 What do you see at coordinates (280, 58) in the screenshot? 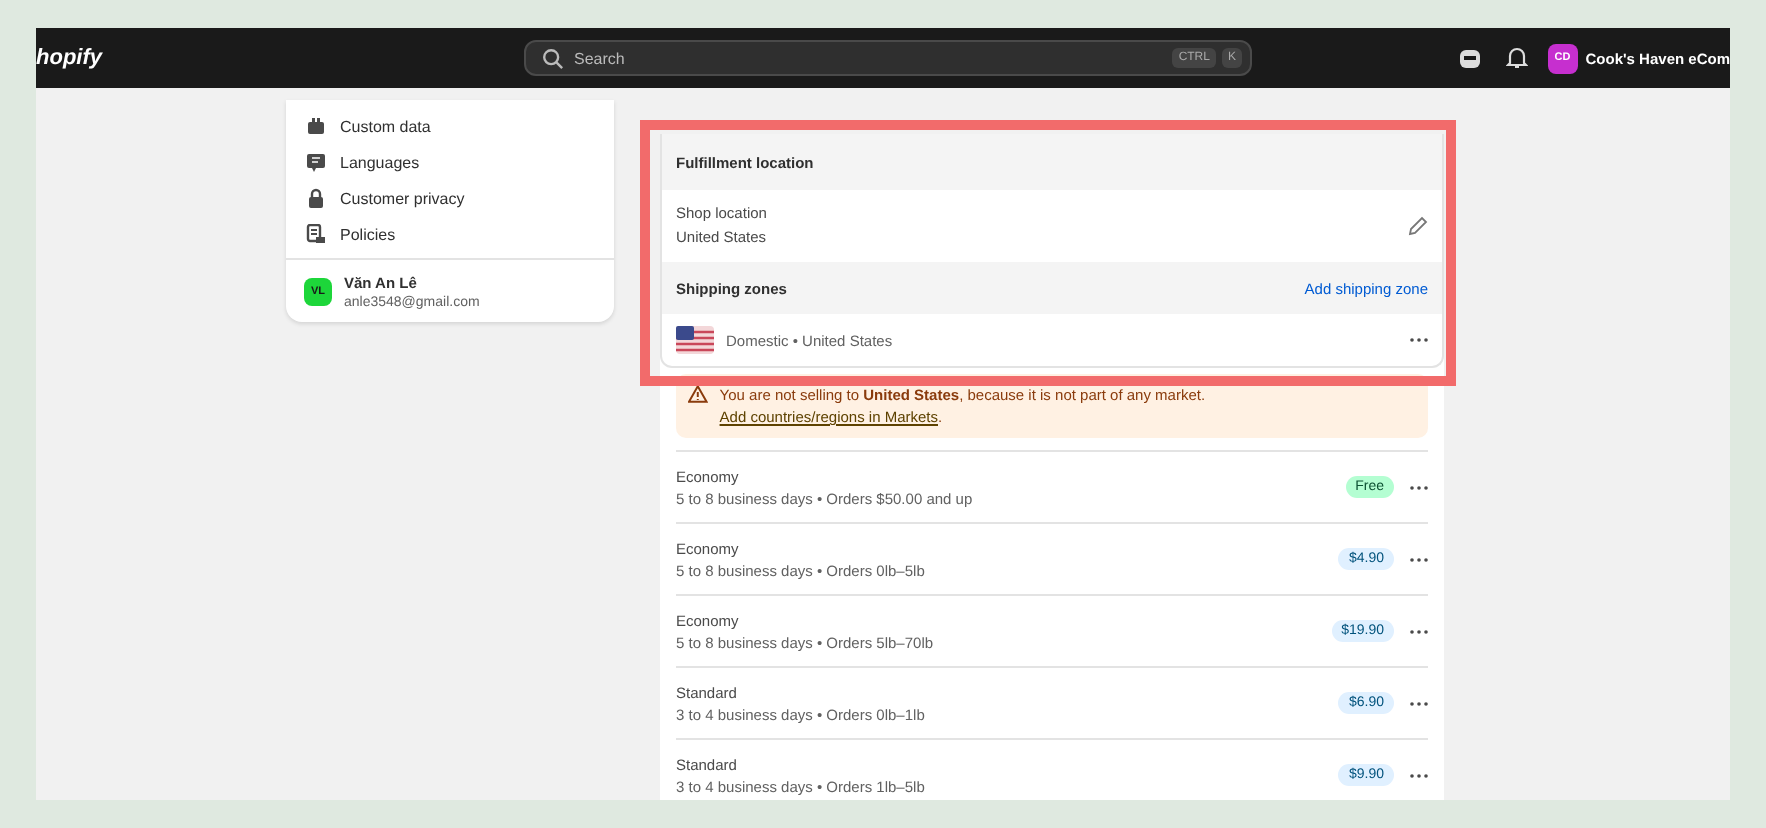
I see `logo: hopify` at bounding box center [280, 58].